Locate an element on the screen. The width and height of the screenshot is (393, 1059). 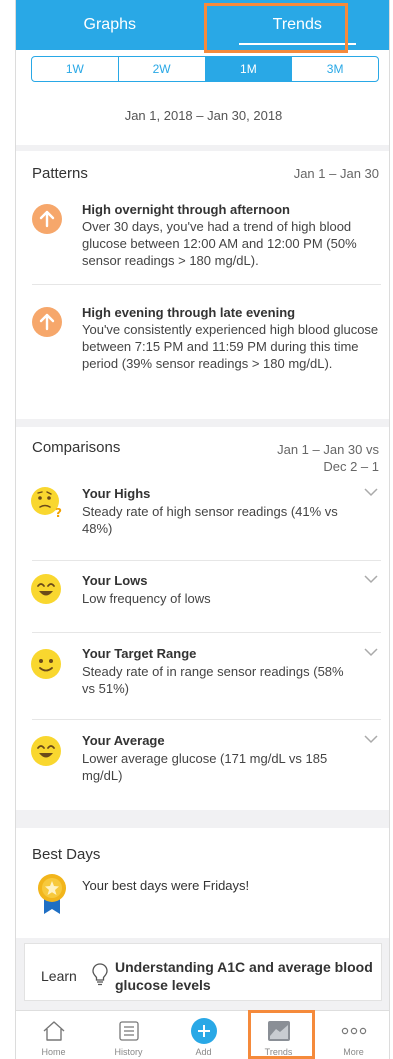
tab-trends-label: Trends is located at coordinates (297, 24).